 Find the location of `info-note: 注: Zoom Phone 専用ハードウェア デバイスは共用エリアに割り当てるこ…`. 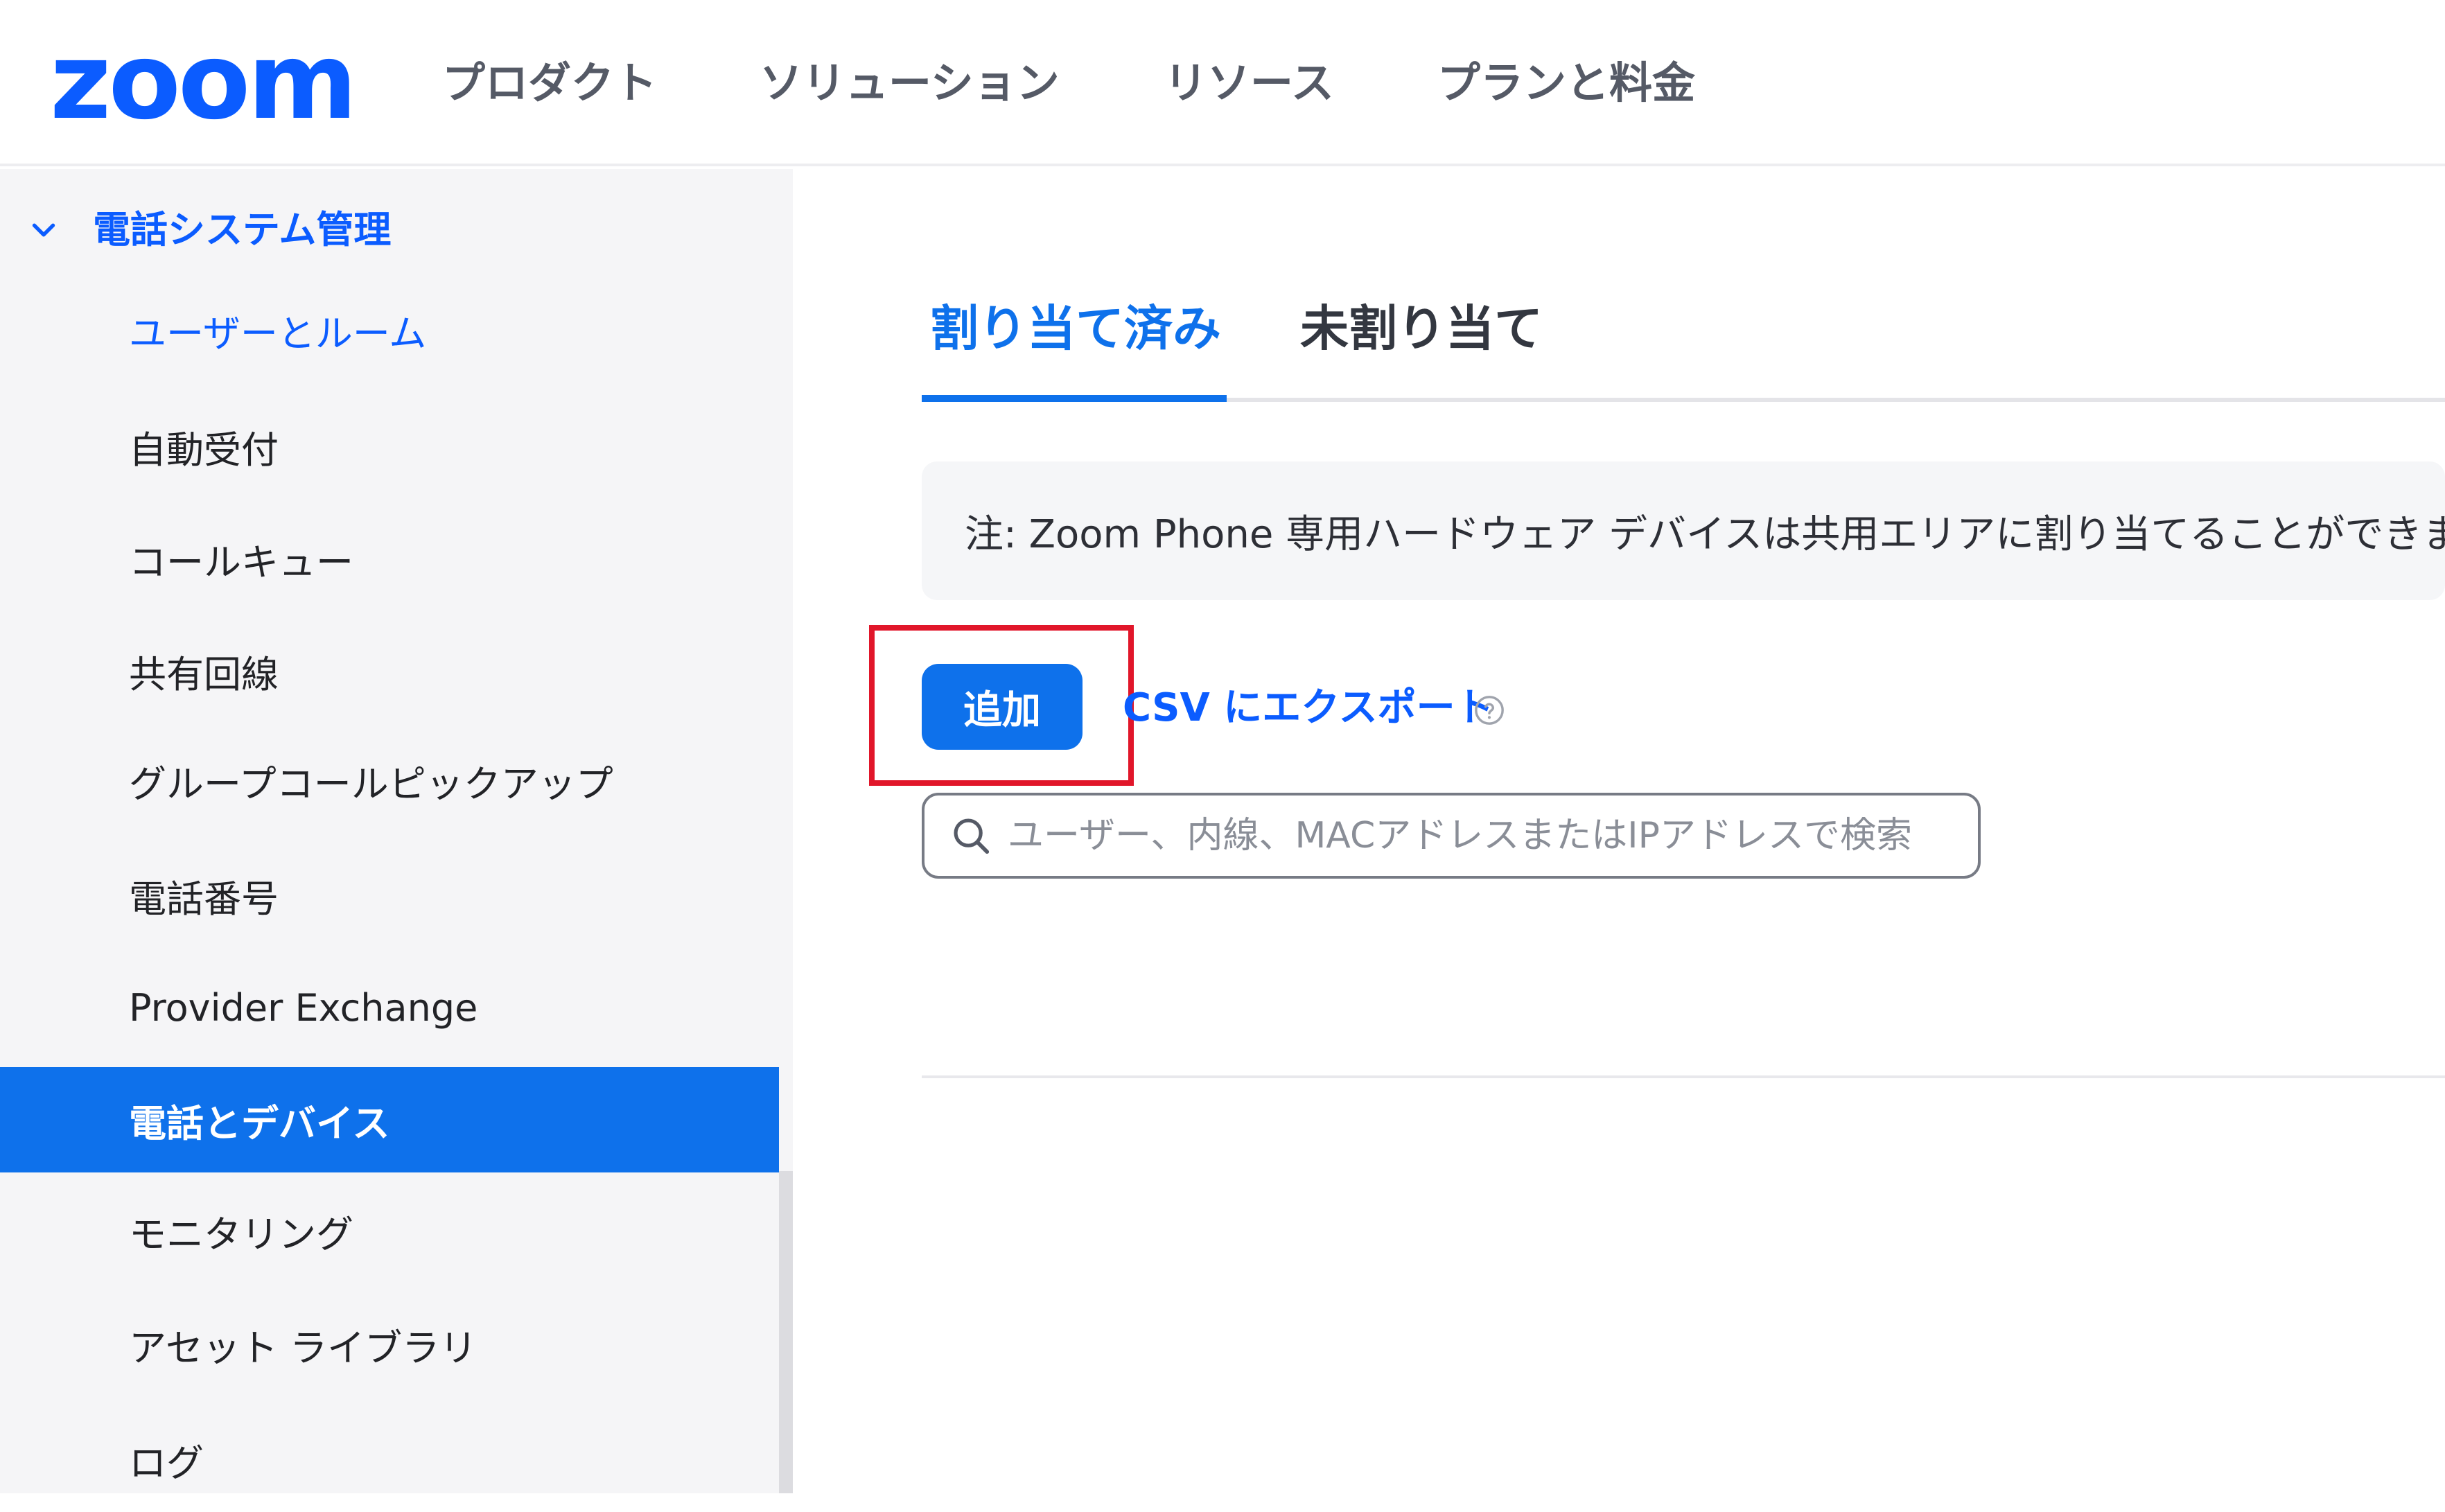

info-note: 注: Zoom Phone 専用ハードウェア デバイスは共用エリアに割り当てるこ… is located at coordinates (1684, 530).